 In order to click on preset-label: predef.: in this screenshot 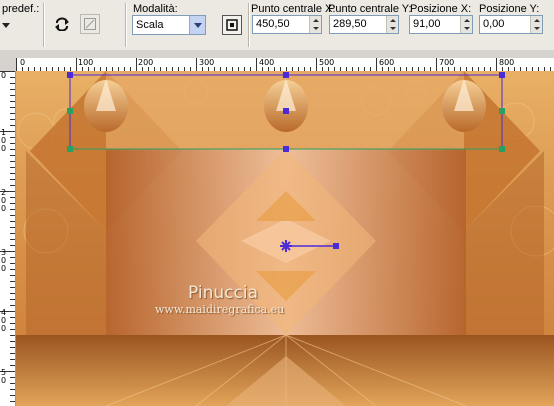, I will do `click(21, 9)`.